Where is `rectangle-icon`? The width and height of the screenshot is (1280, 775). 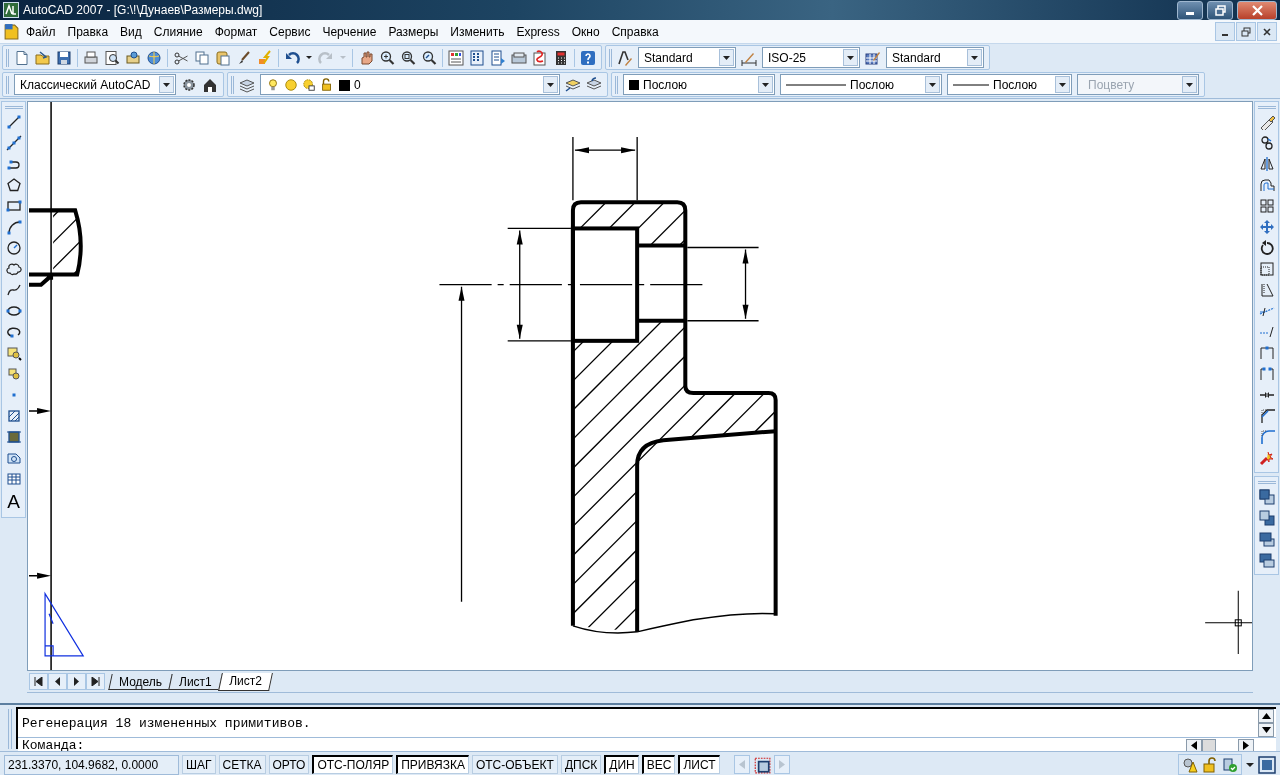 rectangle-icon is located at coordinates (13, 206).